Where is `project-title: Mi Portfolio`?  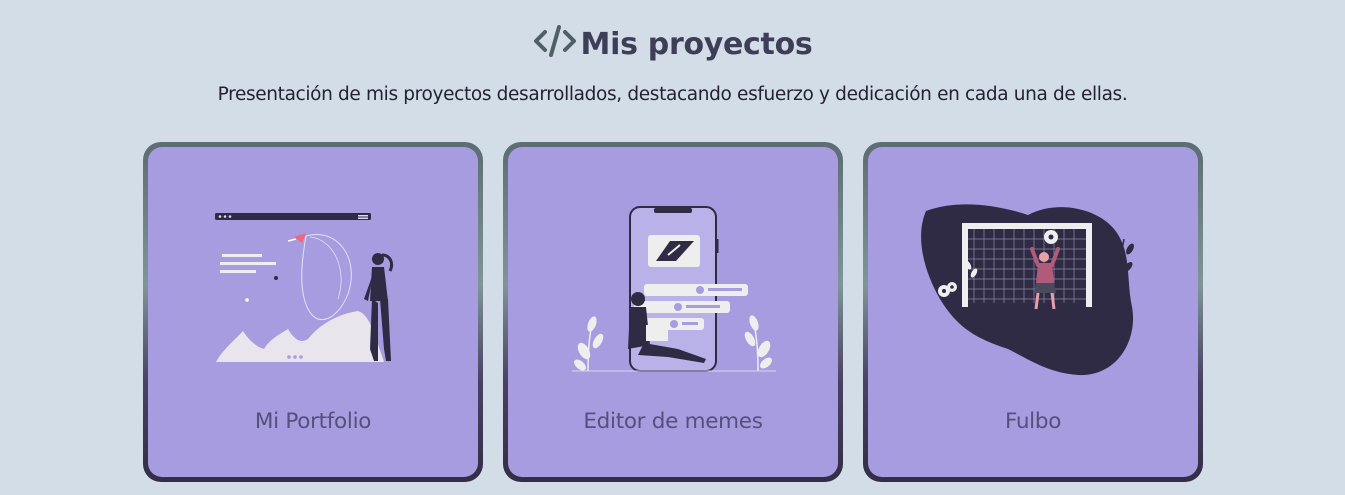 project-title: Mi Portfolio is located at coordinates (313, 421).